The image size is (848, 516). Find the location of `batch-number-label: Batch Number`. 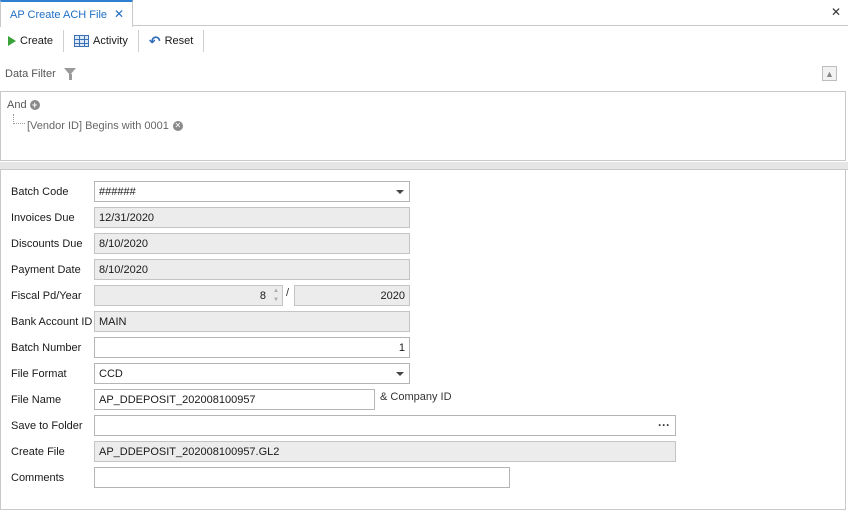

batch-number-label: Batch Number is located at coordinates (46, 348).